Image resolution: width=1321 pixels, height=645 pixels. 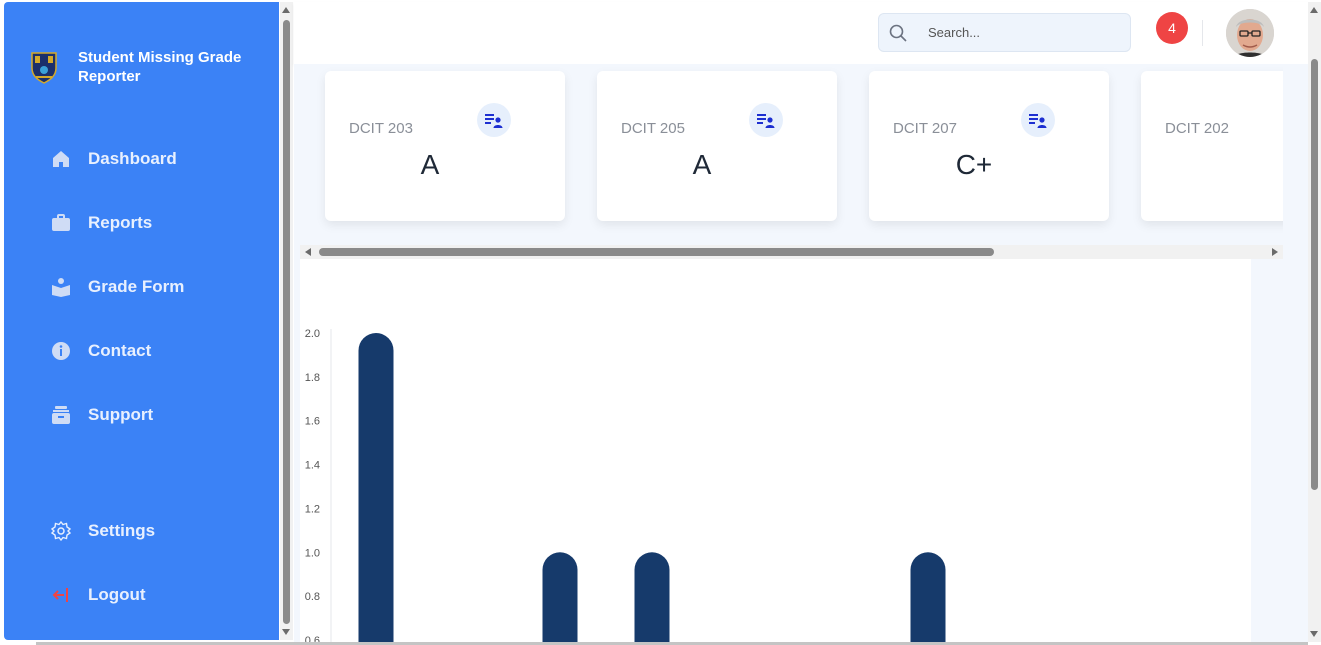 What do you see at coordinates (61, 351) in the screenshot?
I see `info-icon` at bounding box center [61, 351].